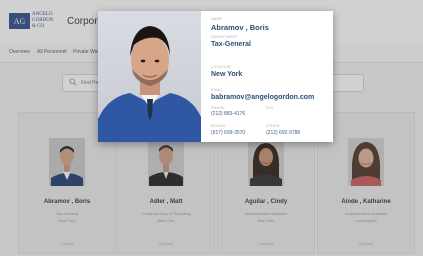 The image size is (423, 256). I want to click on location-label: LOCATION, so click(221, 67).